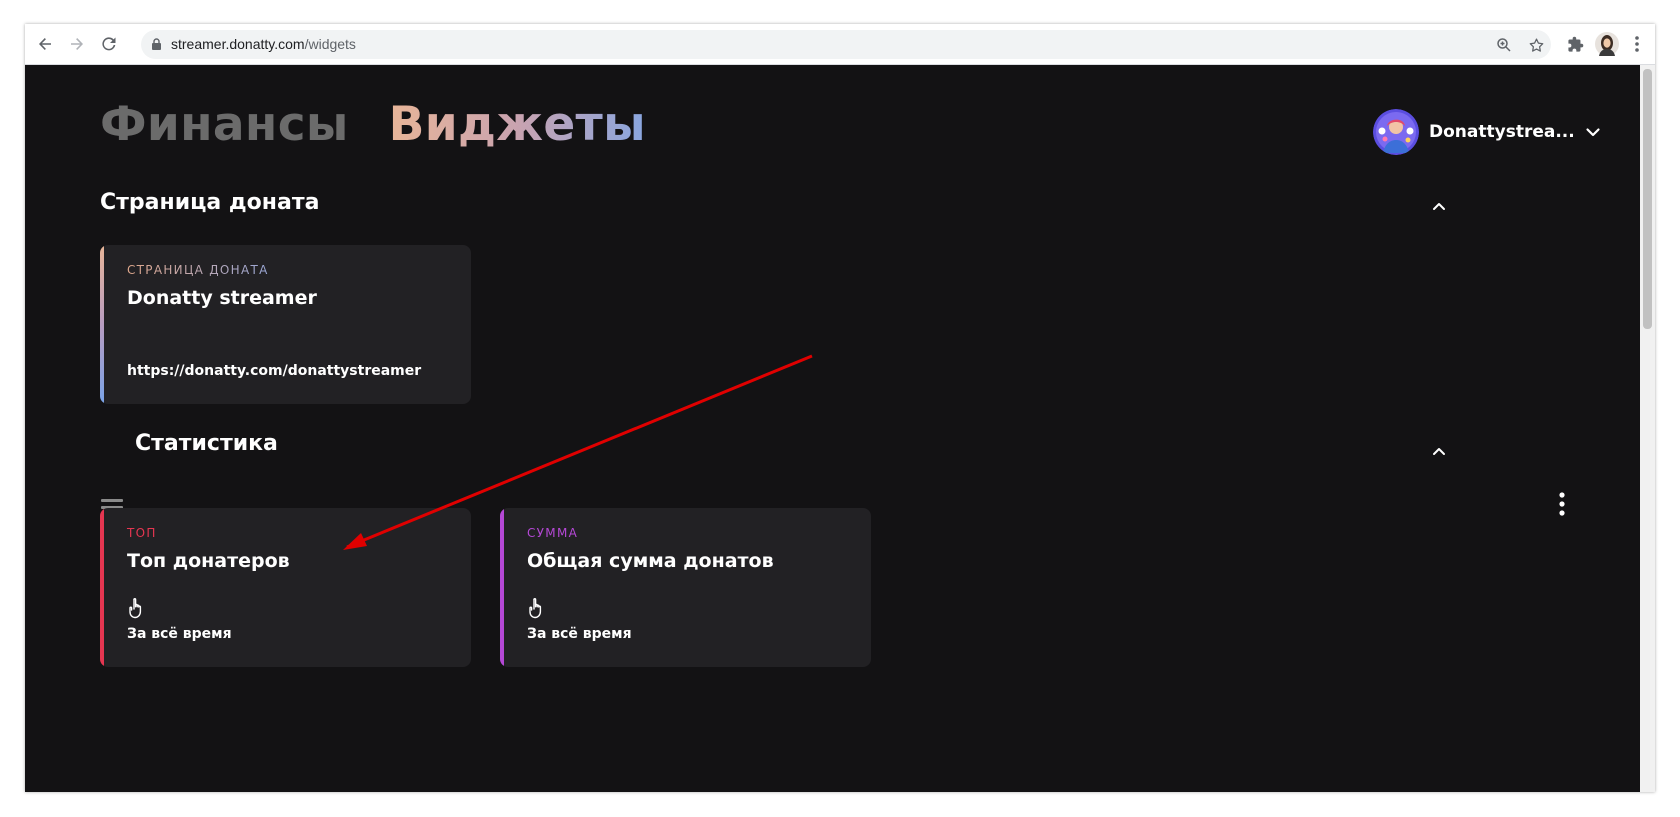  Describe the element at coordinates (109, 44) in the screenshot. I see `reload-icon` at that location.